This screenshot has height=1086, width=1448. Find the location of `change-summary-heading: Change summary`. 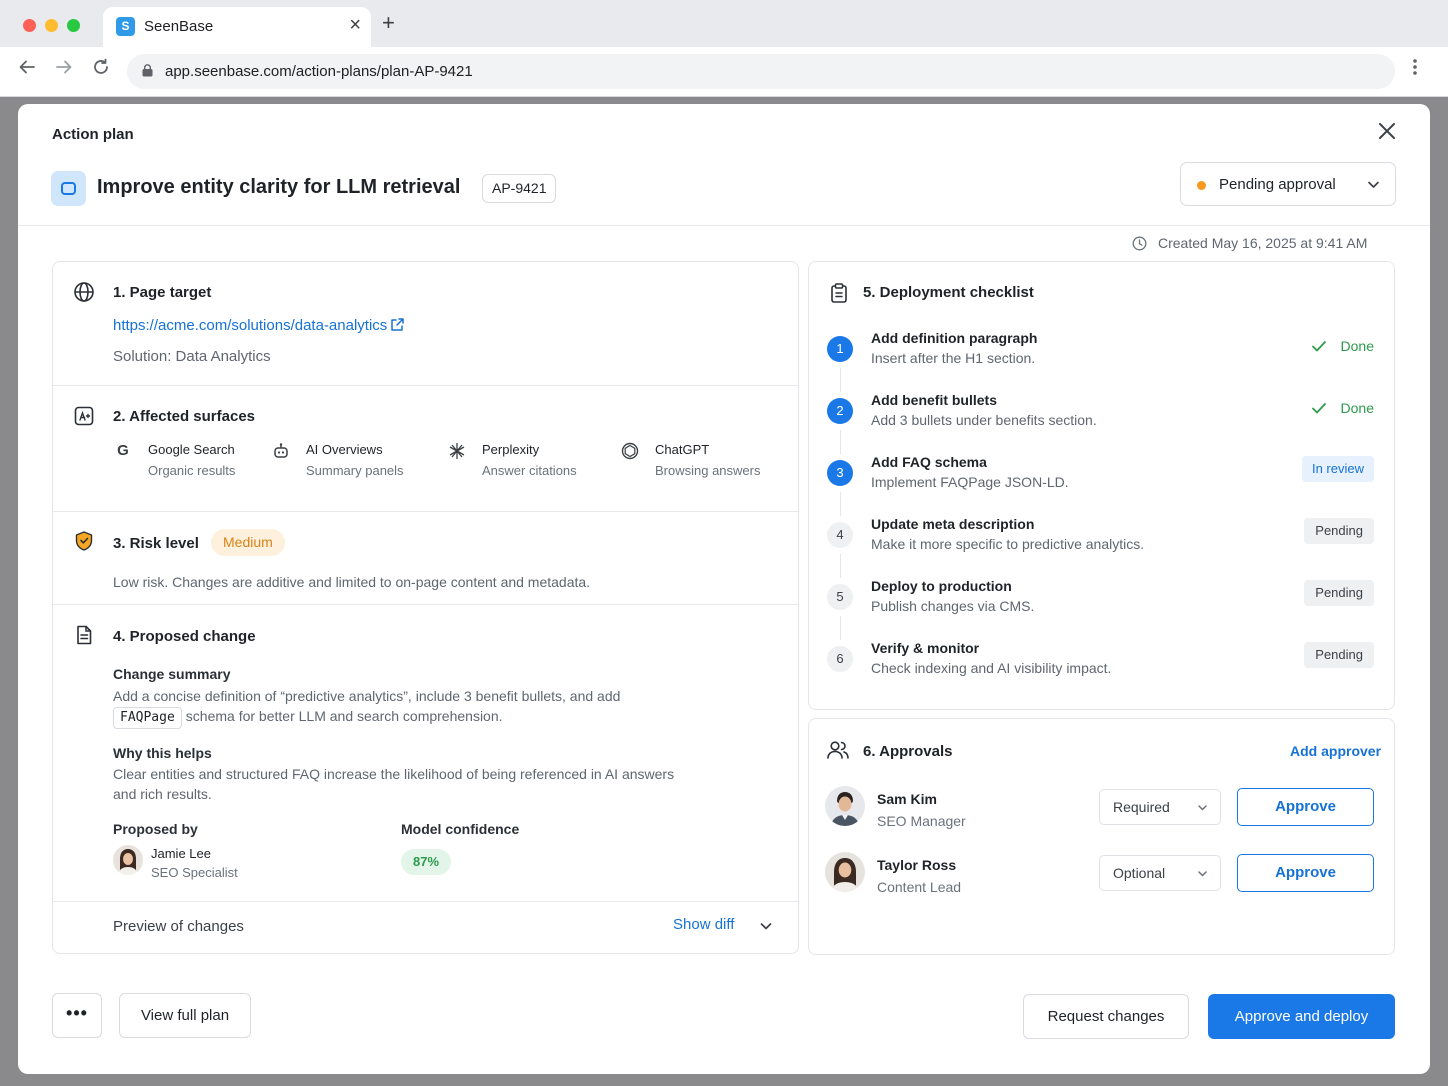

change-summary-heading: Change summary is located at coordinates (172, 674).